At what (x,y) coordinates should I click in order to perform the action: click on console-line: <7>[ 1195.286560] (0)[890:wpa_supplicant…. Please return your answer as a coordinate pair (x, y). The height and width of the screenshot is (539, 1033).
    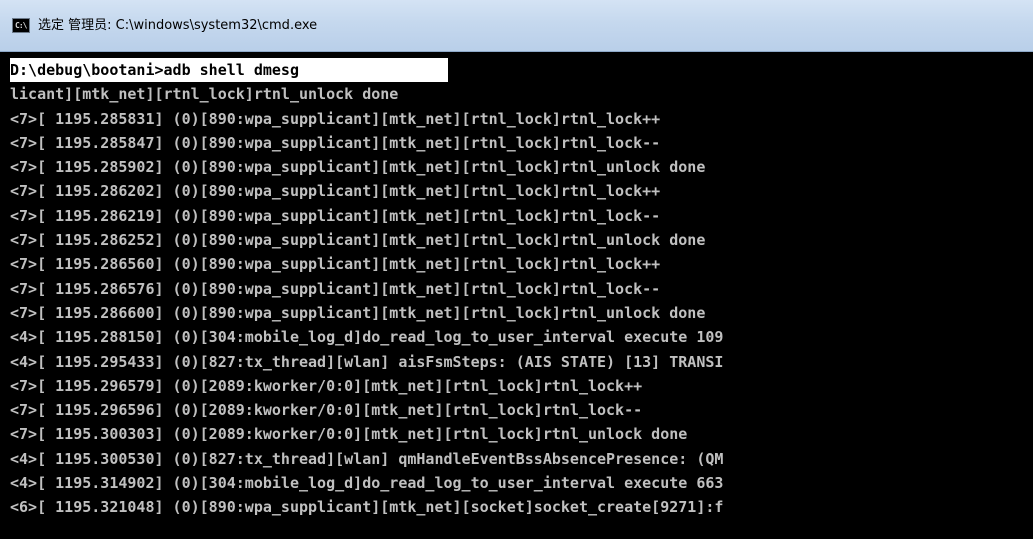
    Looking at the image, I should click on (521, 264).